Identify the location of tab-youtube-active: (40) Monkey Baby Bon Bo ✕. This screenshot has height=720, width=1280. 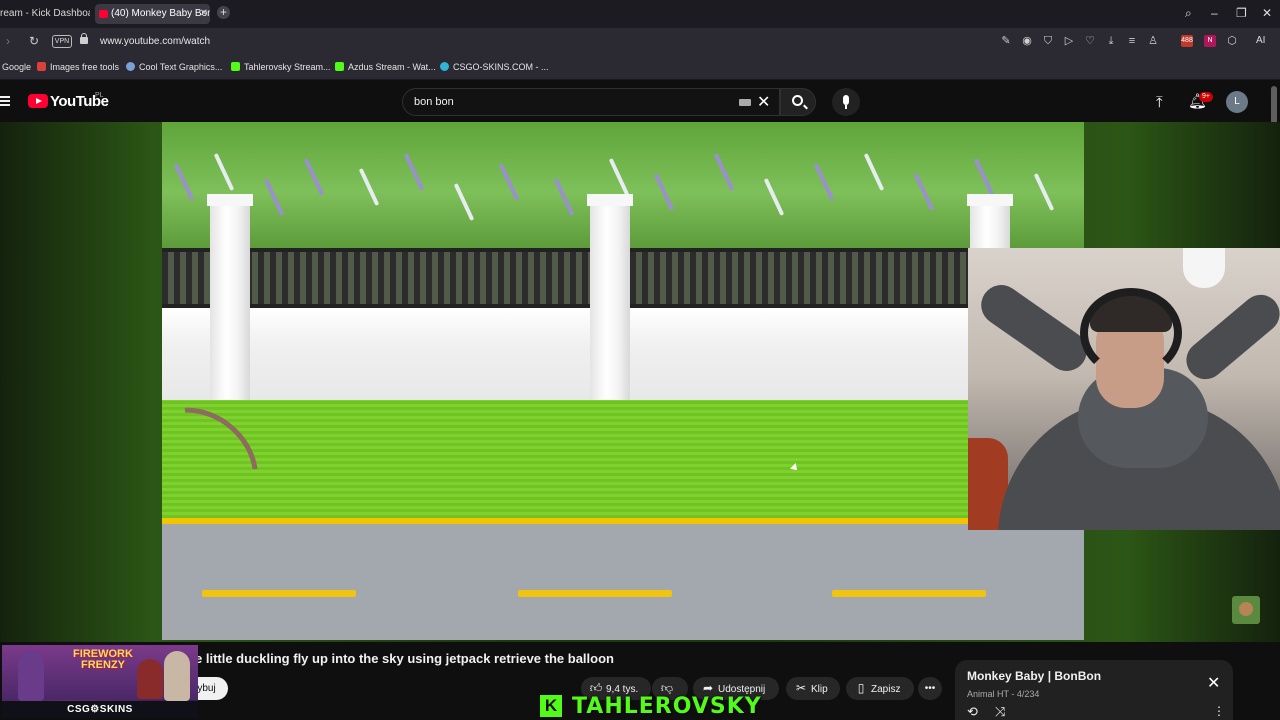
(152, 14).